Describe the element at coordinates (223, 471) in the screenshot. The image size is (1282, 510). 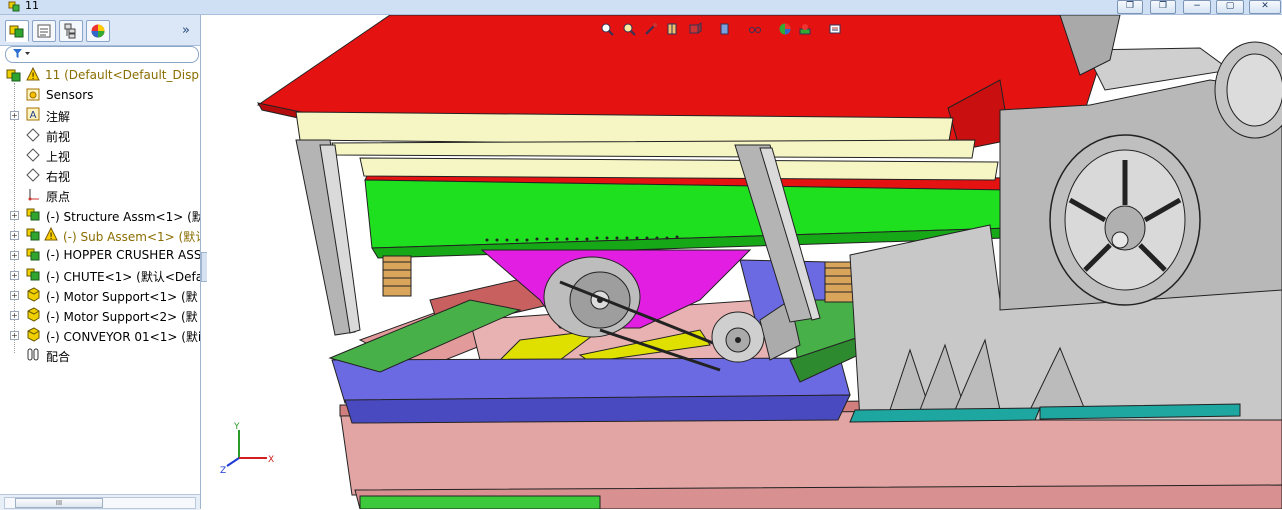
I see `triad-z-label: Z` at that location.